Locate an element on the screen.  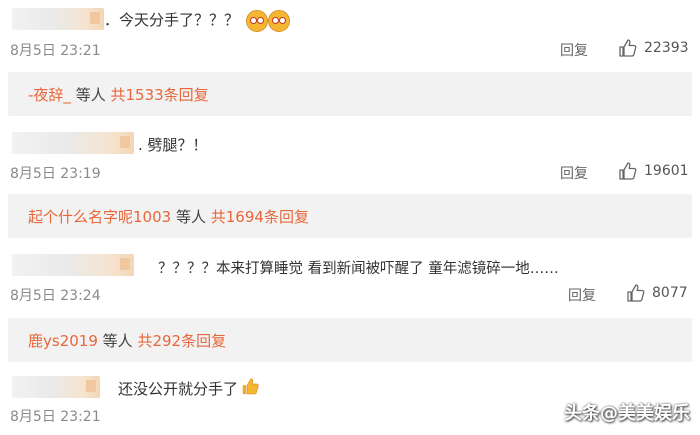
like-button: 8077 is located at coordinates (657, 293).